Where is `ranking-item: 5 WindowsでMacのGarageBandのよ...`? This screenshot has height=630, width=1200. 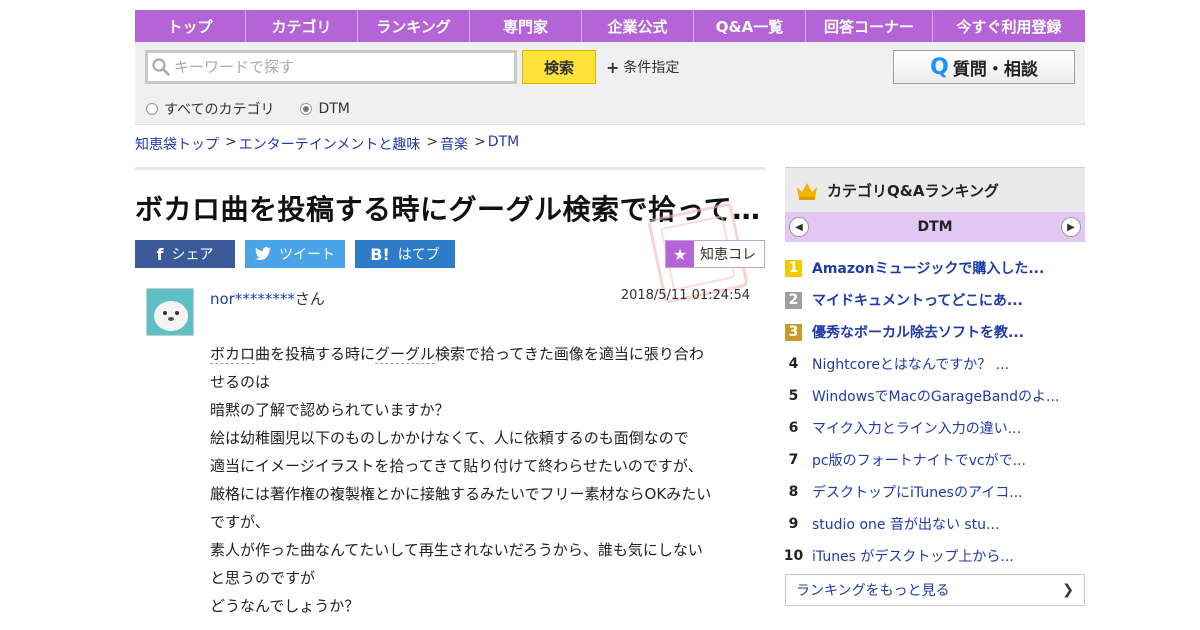 ranking-item: 5 WindowsでMacのGarageBandのよ... is located at coordinates (935, 396).